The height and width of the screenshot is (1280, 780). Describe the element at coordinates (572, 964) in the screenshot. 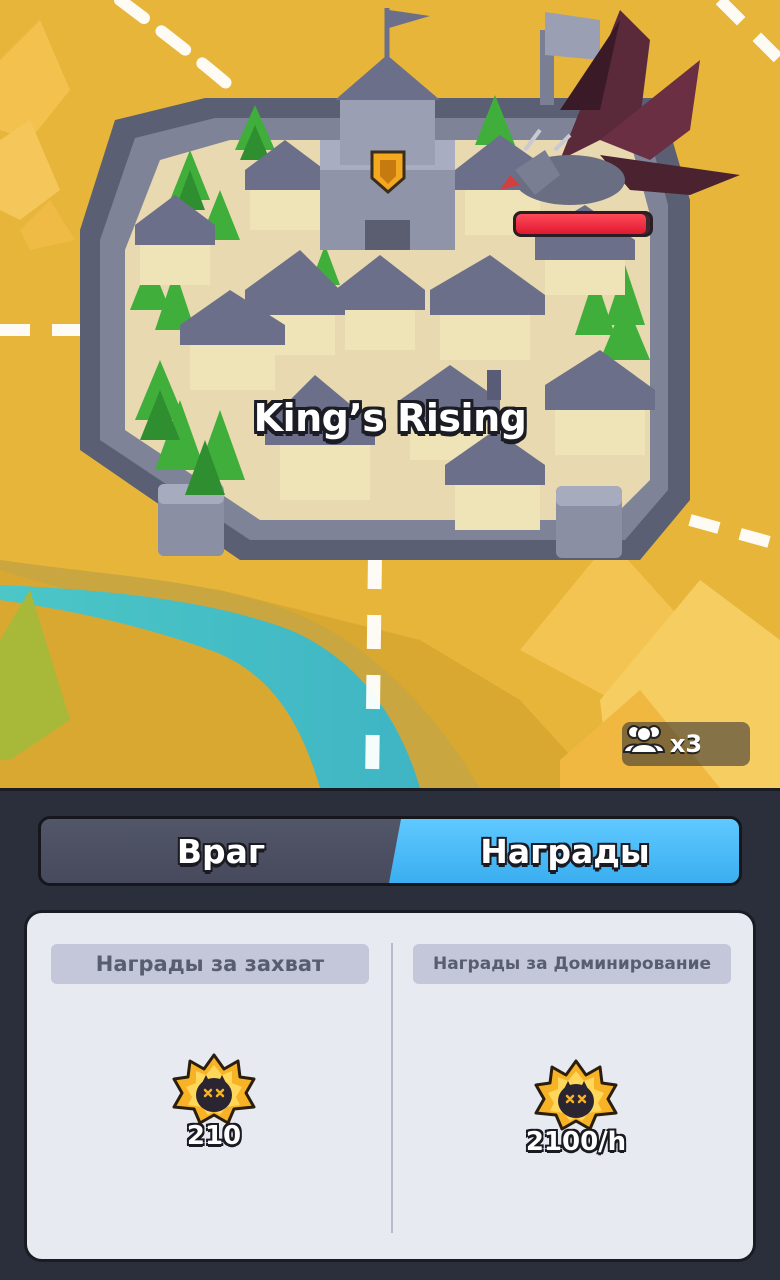

I see `dominance-rewards-label: Награды за Доминирование` at that location.